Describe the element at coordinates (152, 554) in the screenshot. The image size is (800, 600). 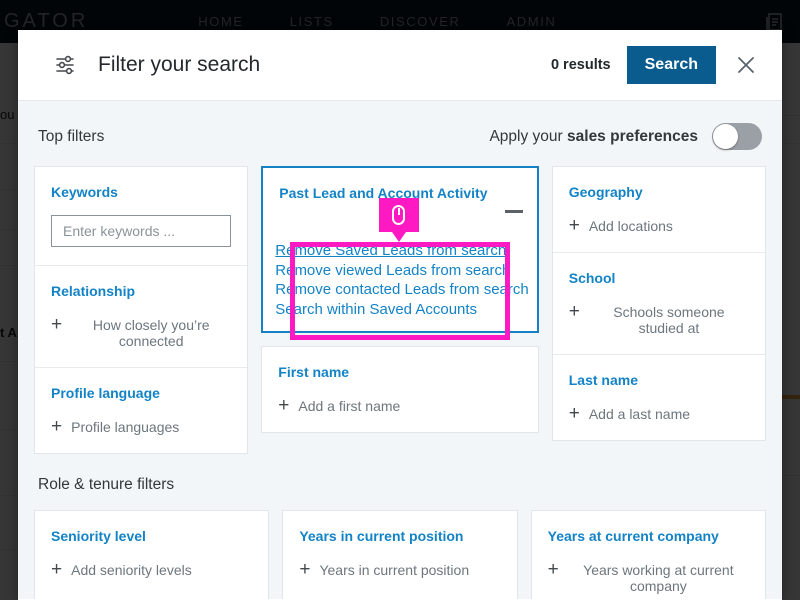
I see `filter-card-seniority-level: Seniority level + Add seniority levels` at that location.